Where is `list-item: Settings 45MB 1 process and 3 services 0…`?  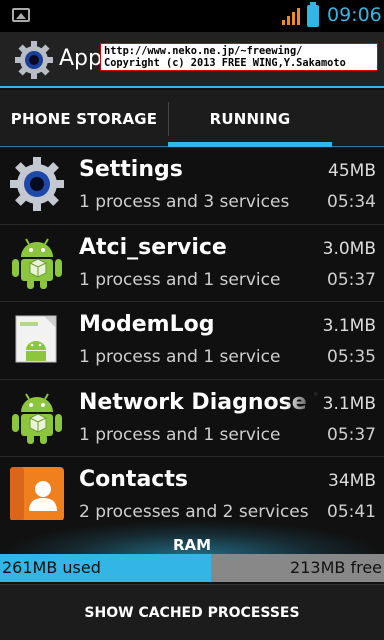
list-item: Settings 45MB 1 process and 3 services 0… is located at coordinates (192, 186).